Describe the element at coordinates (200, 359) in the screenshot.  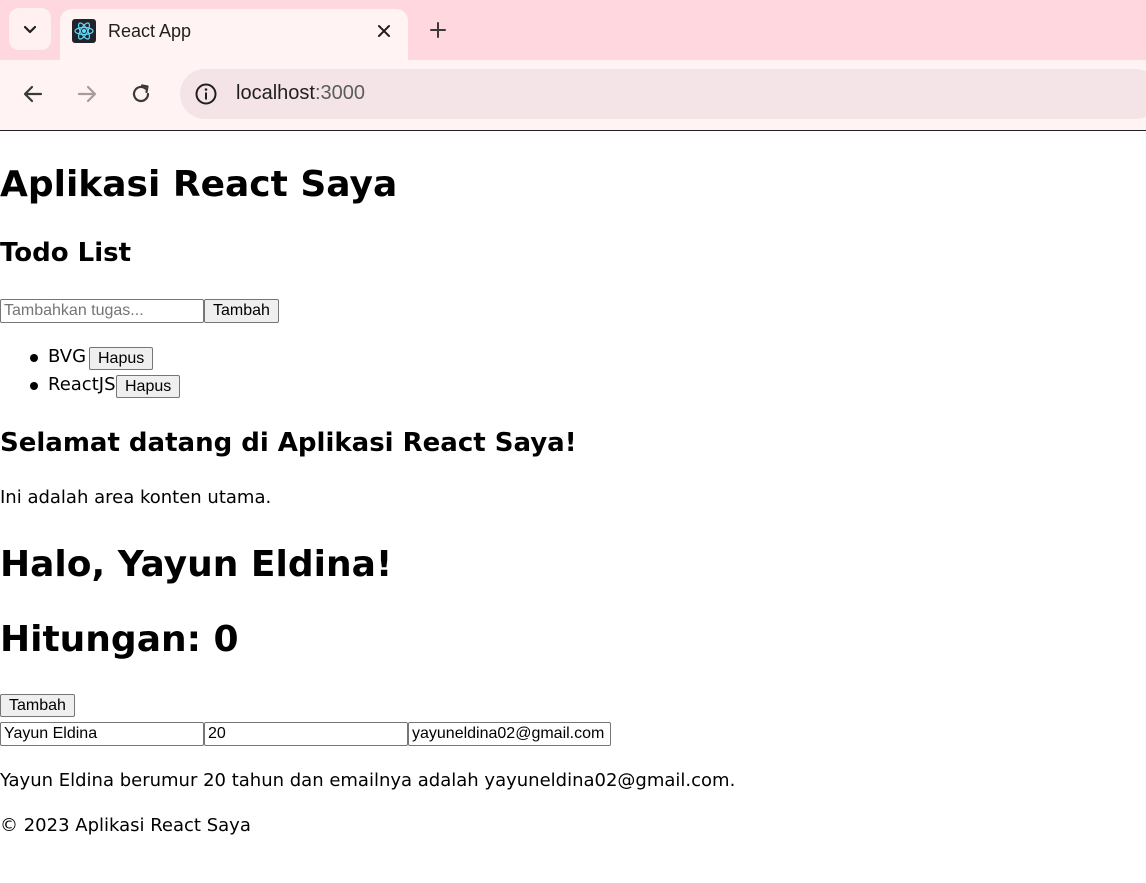
I see `list-item: BVG Hapus` at that location.